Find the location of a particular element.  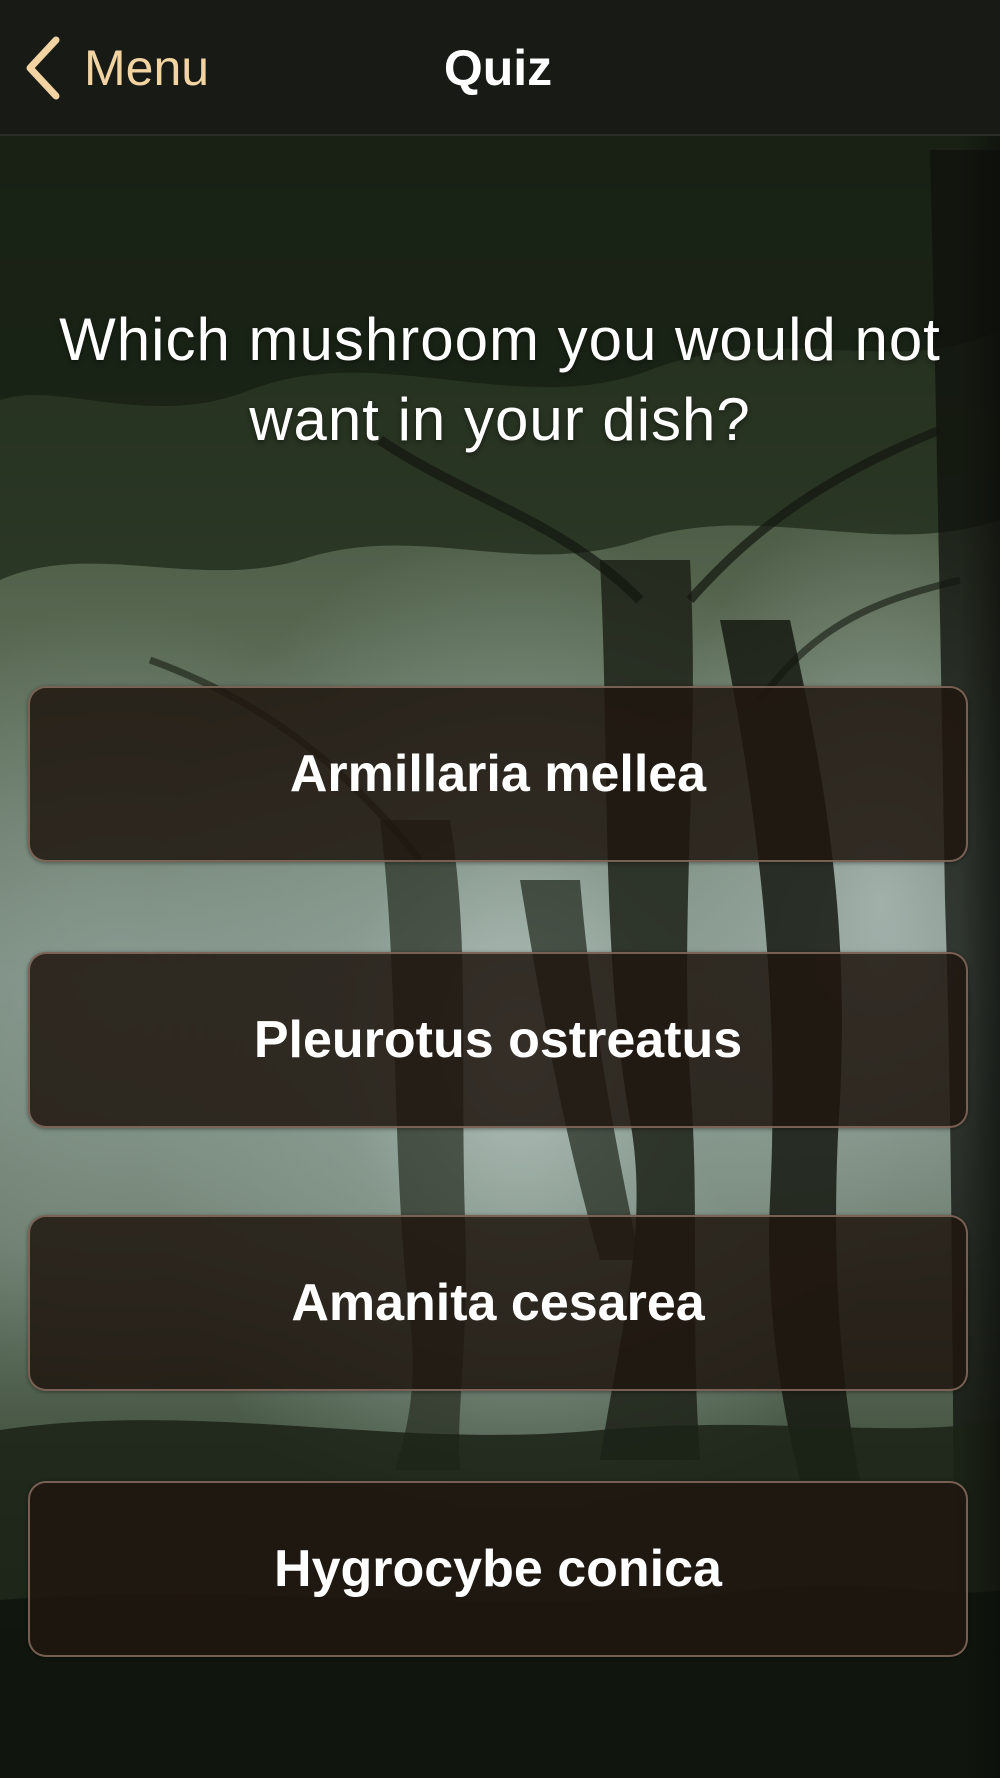

page-title: Quiz is located at coordinates (498, 68).